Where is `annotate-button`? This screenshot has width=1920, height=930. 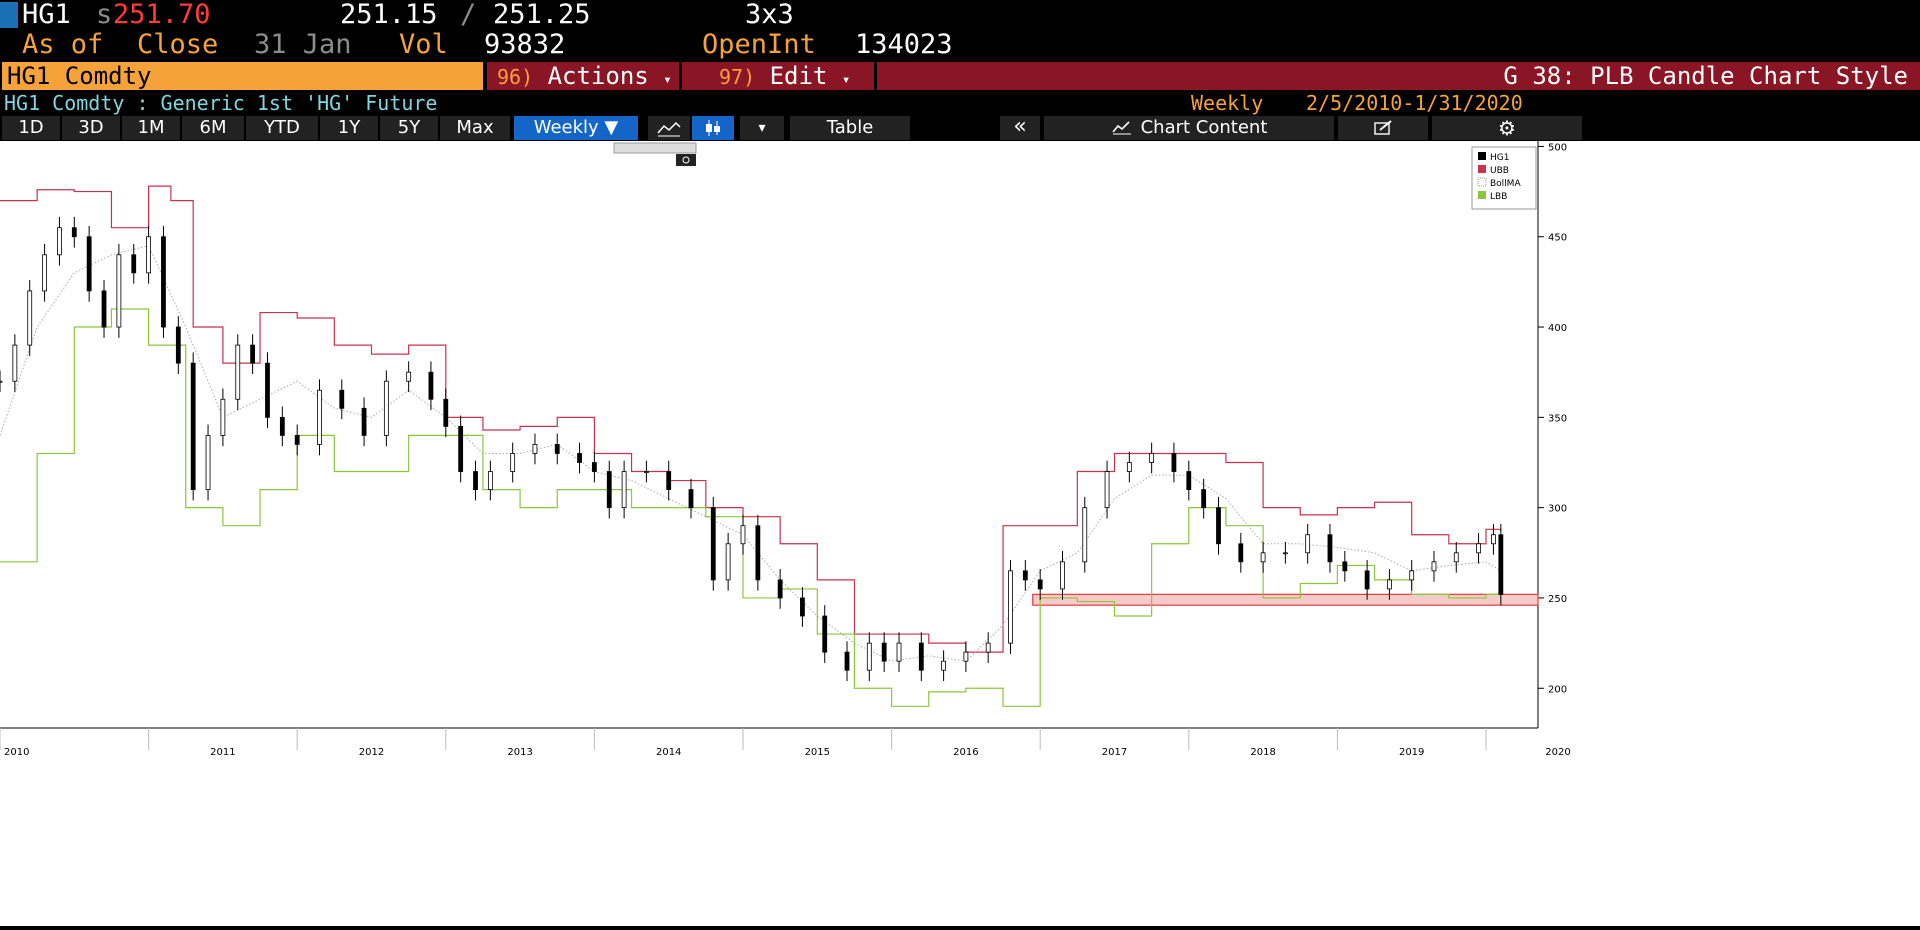
annotate-button is located at coordinates (1383, 128).